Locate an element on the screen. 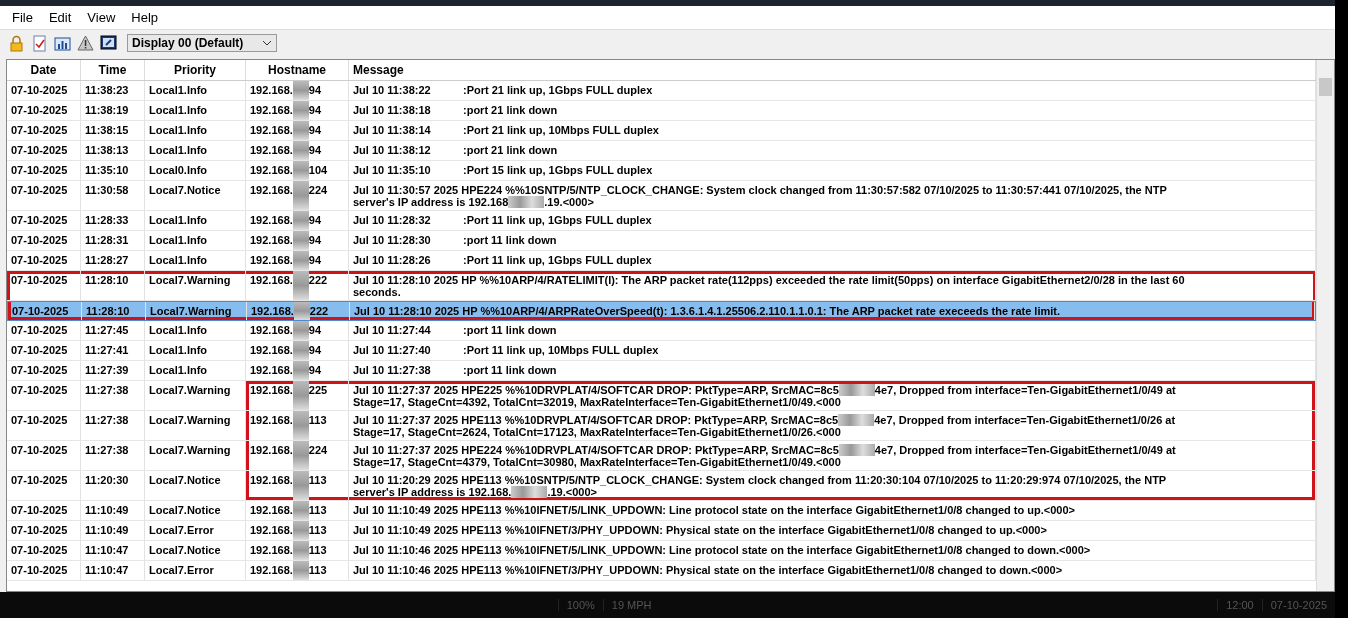  time-cell: 11:27:39 is located at coordinates (113, 370).